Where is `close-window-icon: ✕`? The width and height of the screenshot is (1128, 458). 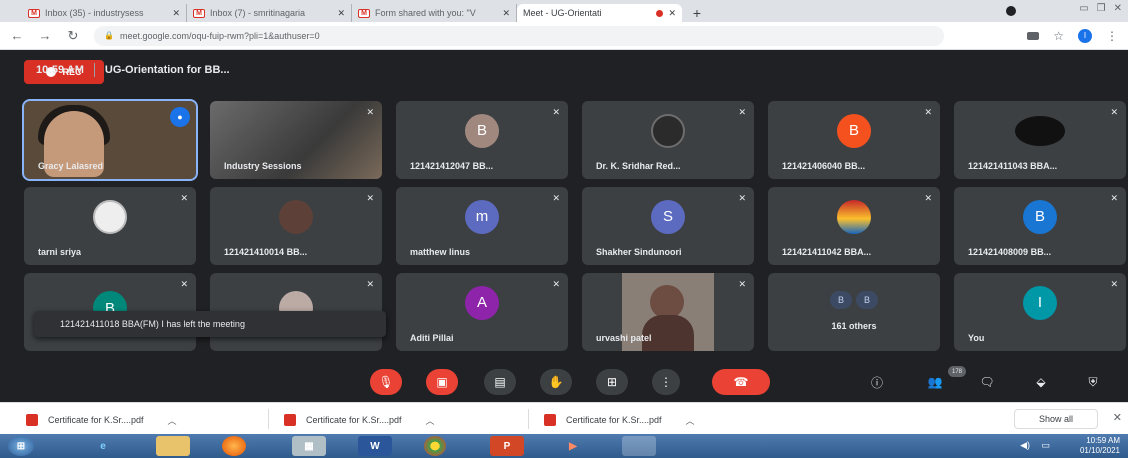 close-window-icon: ✕ is located at coordinates (1118, 8).